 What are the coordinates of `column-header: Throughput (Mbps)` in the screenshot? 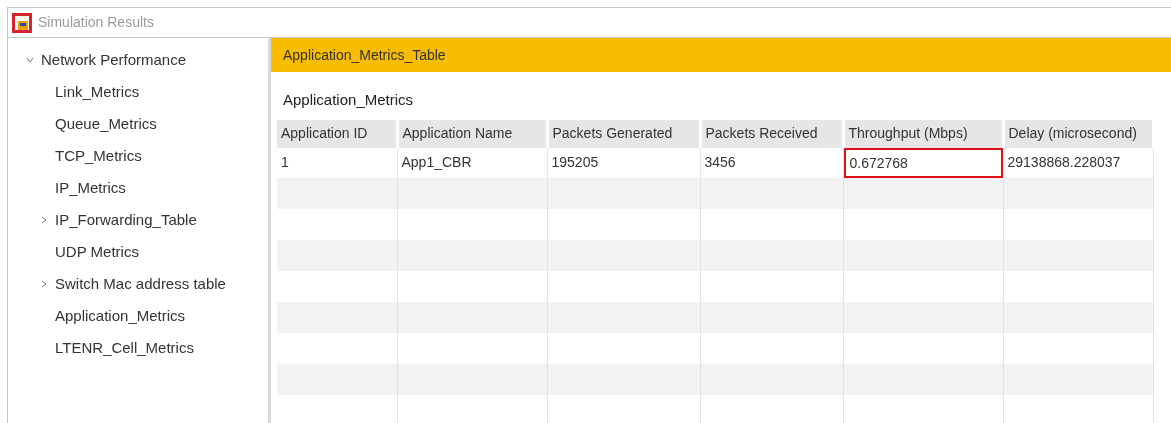 It's located at (923, 133).